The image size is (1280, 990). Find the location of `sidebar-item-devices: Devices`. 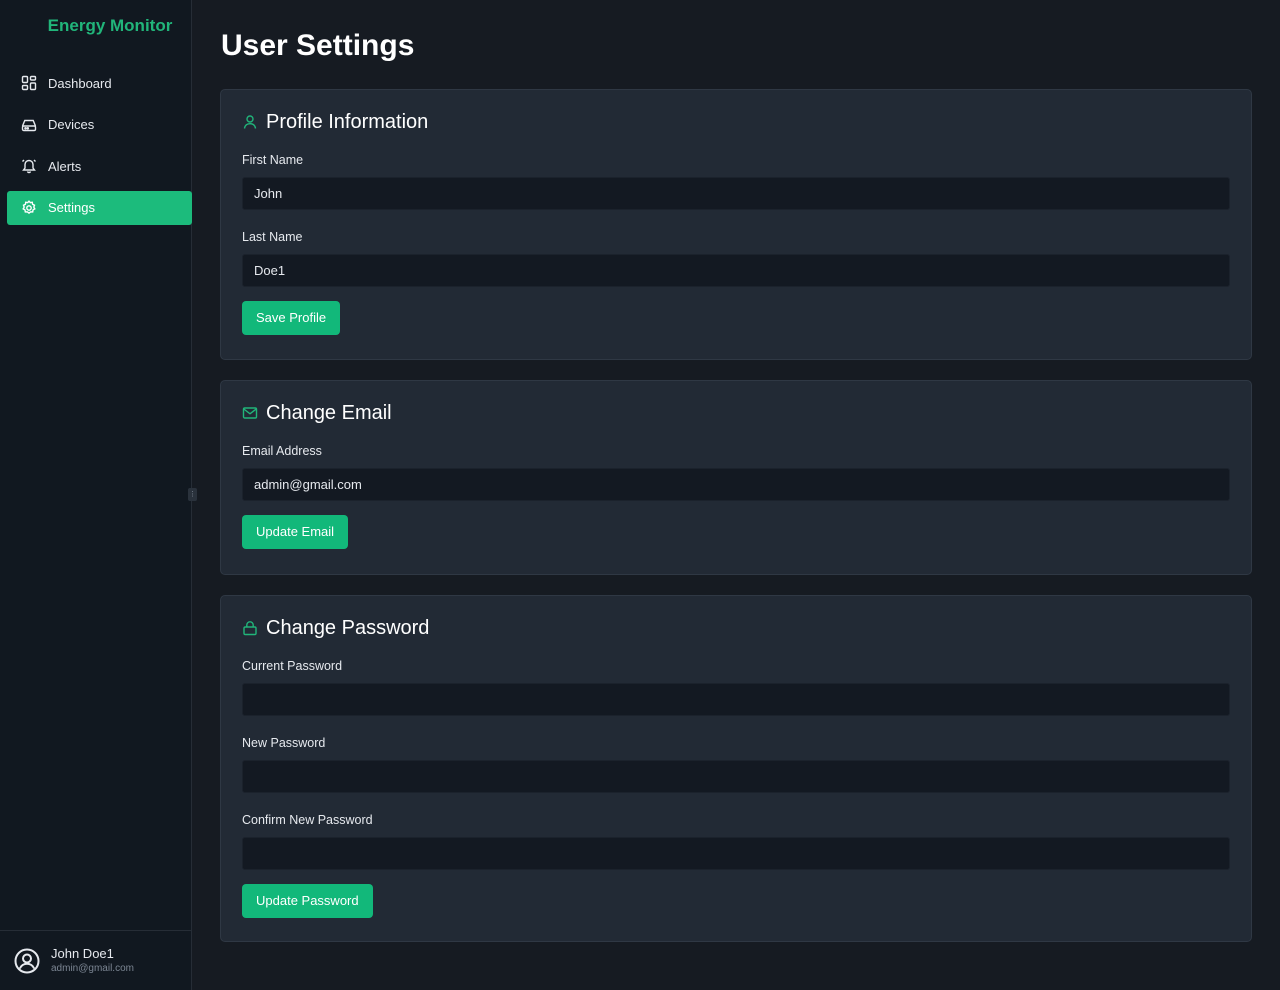

sidebar-item-devices: Devices is located at coordinates (99, 125).